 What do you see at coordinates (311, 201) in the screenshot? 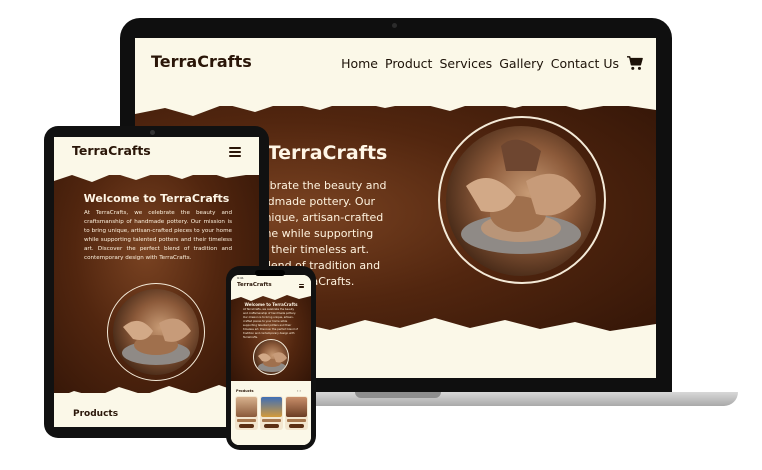
I see `hero-text-line: handmade pottery. Our` at bounding box center [311, 201].